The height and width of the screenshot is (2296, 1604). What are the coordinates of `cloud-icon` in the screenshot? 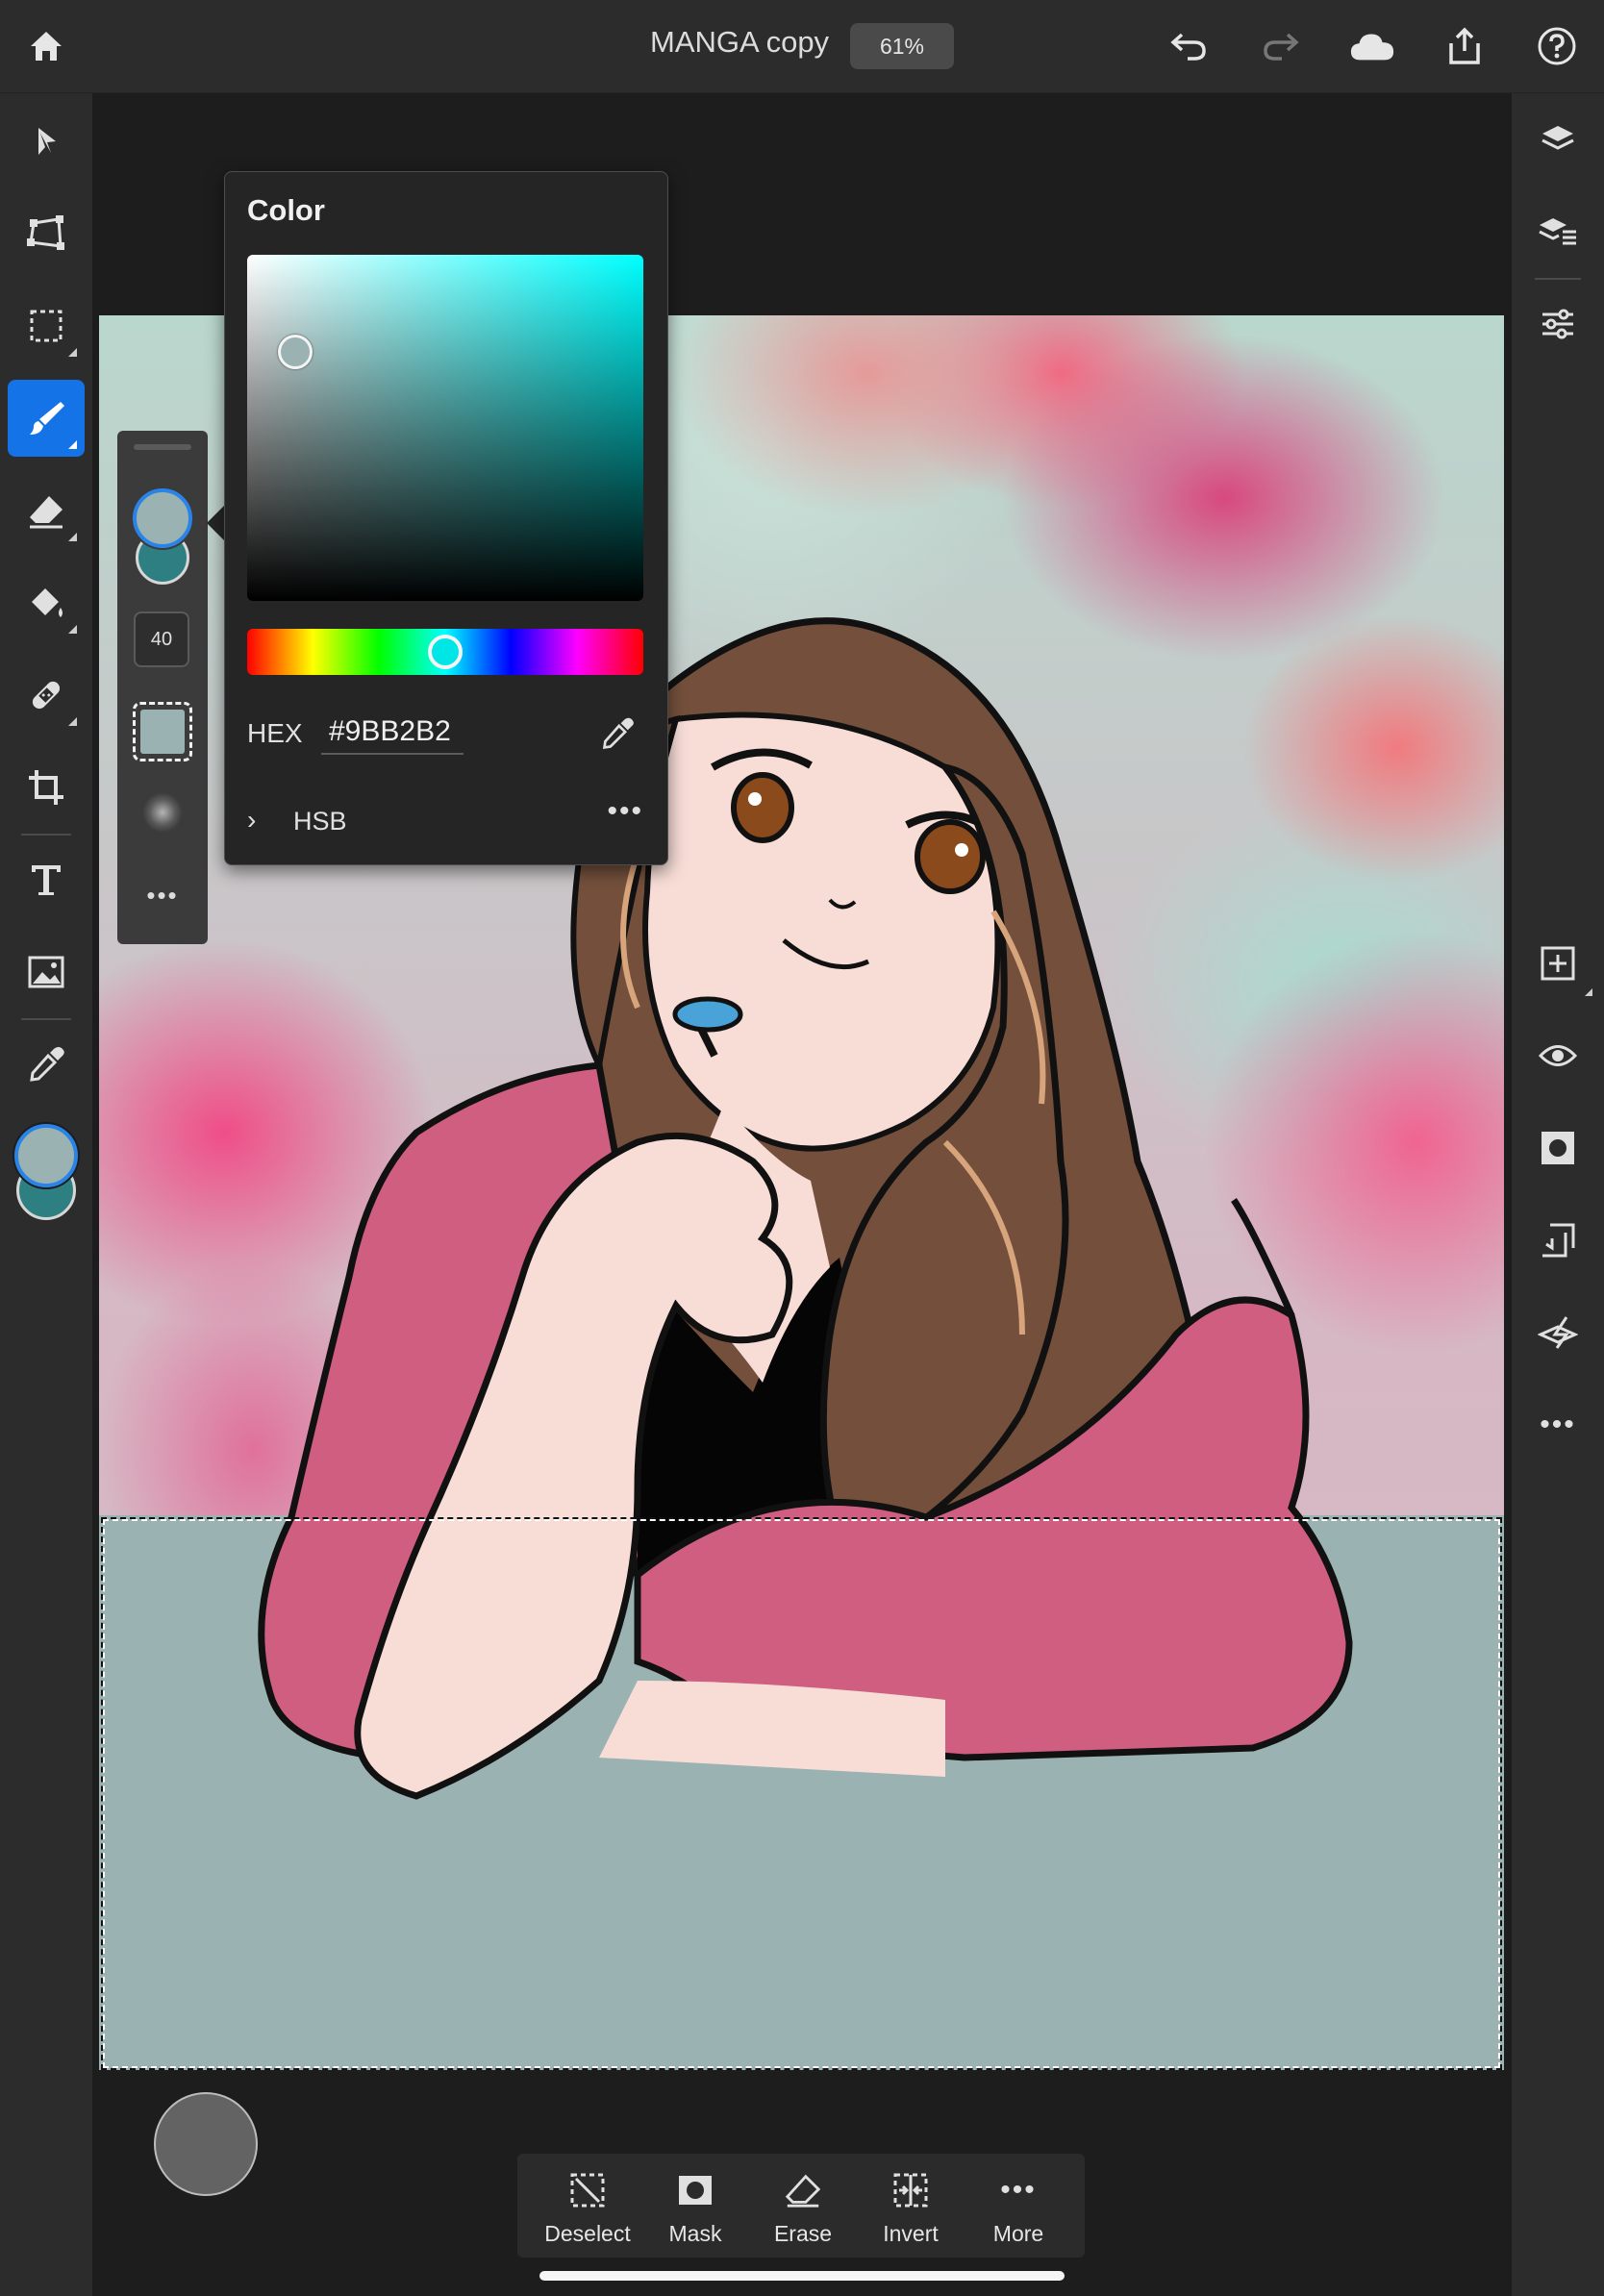 It's located at (1372, 46).